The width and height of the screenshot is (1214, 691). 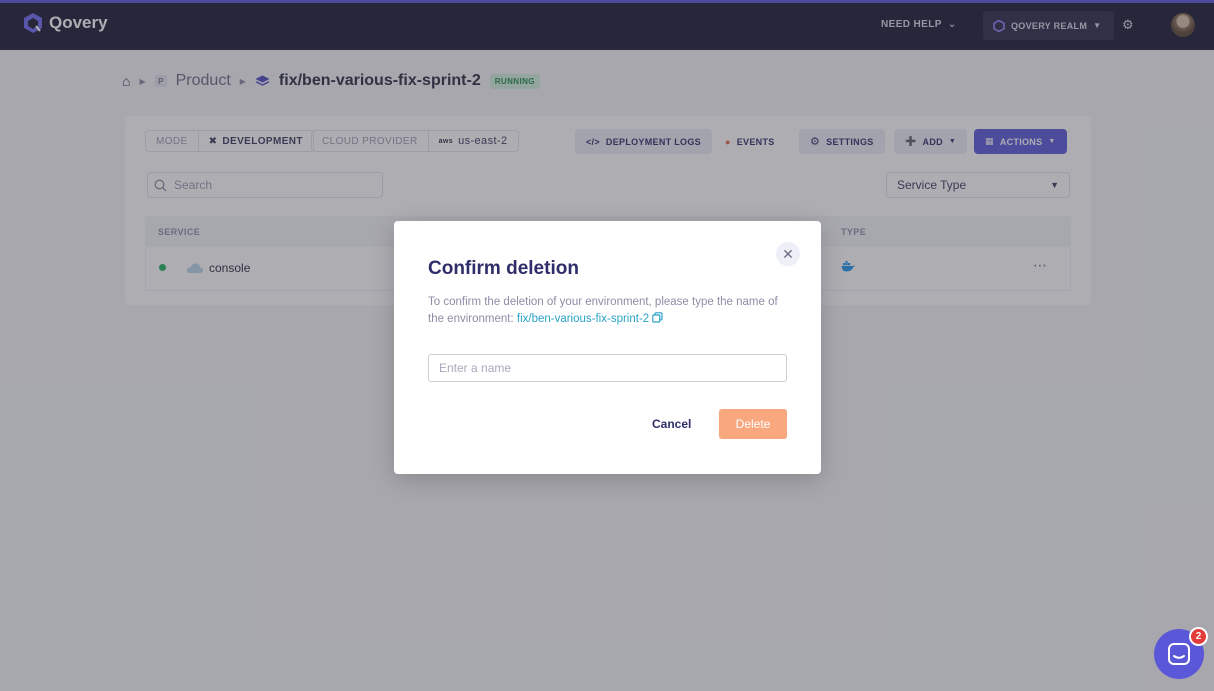 I want to click on delete-button: Delete, so click(x=753, y=424).